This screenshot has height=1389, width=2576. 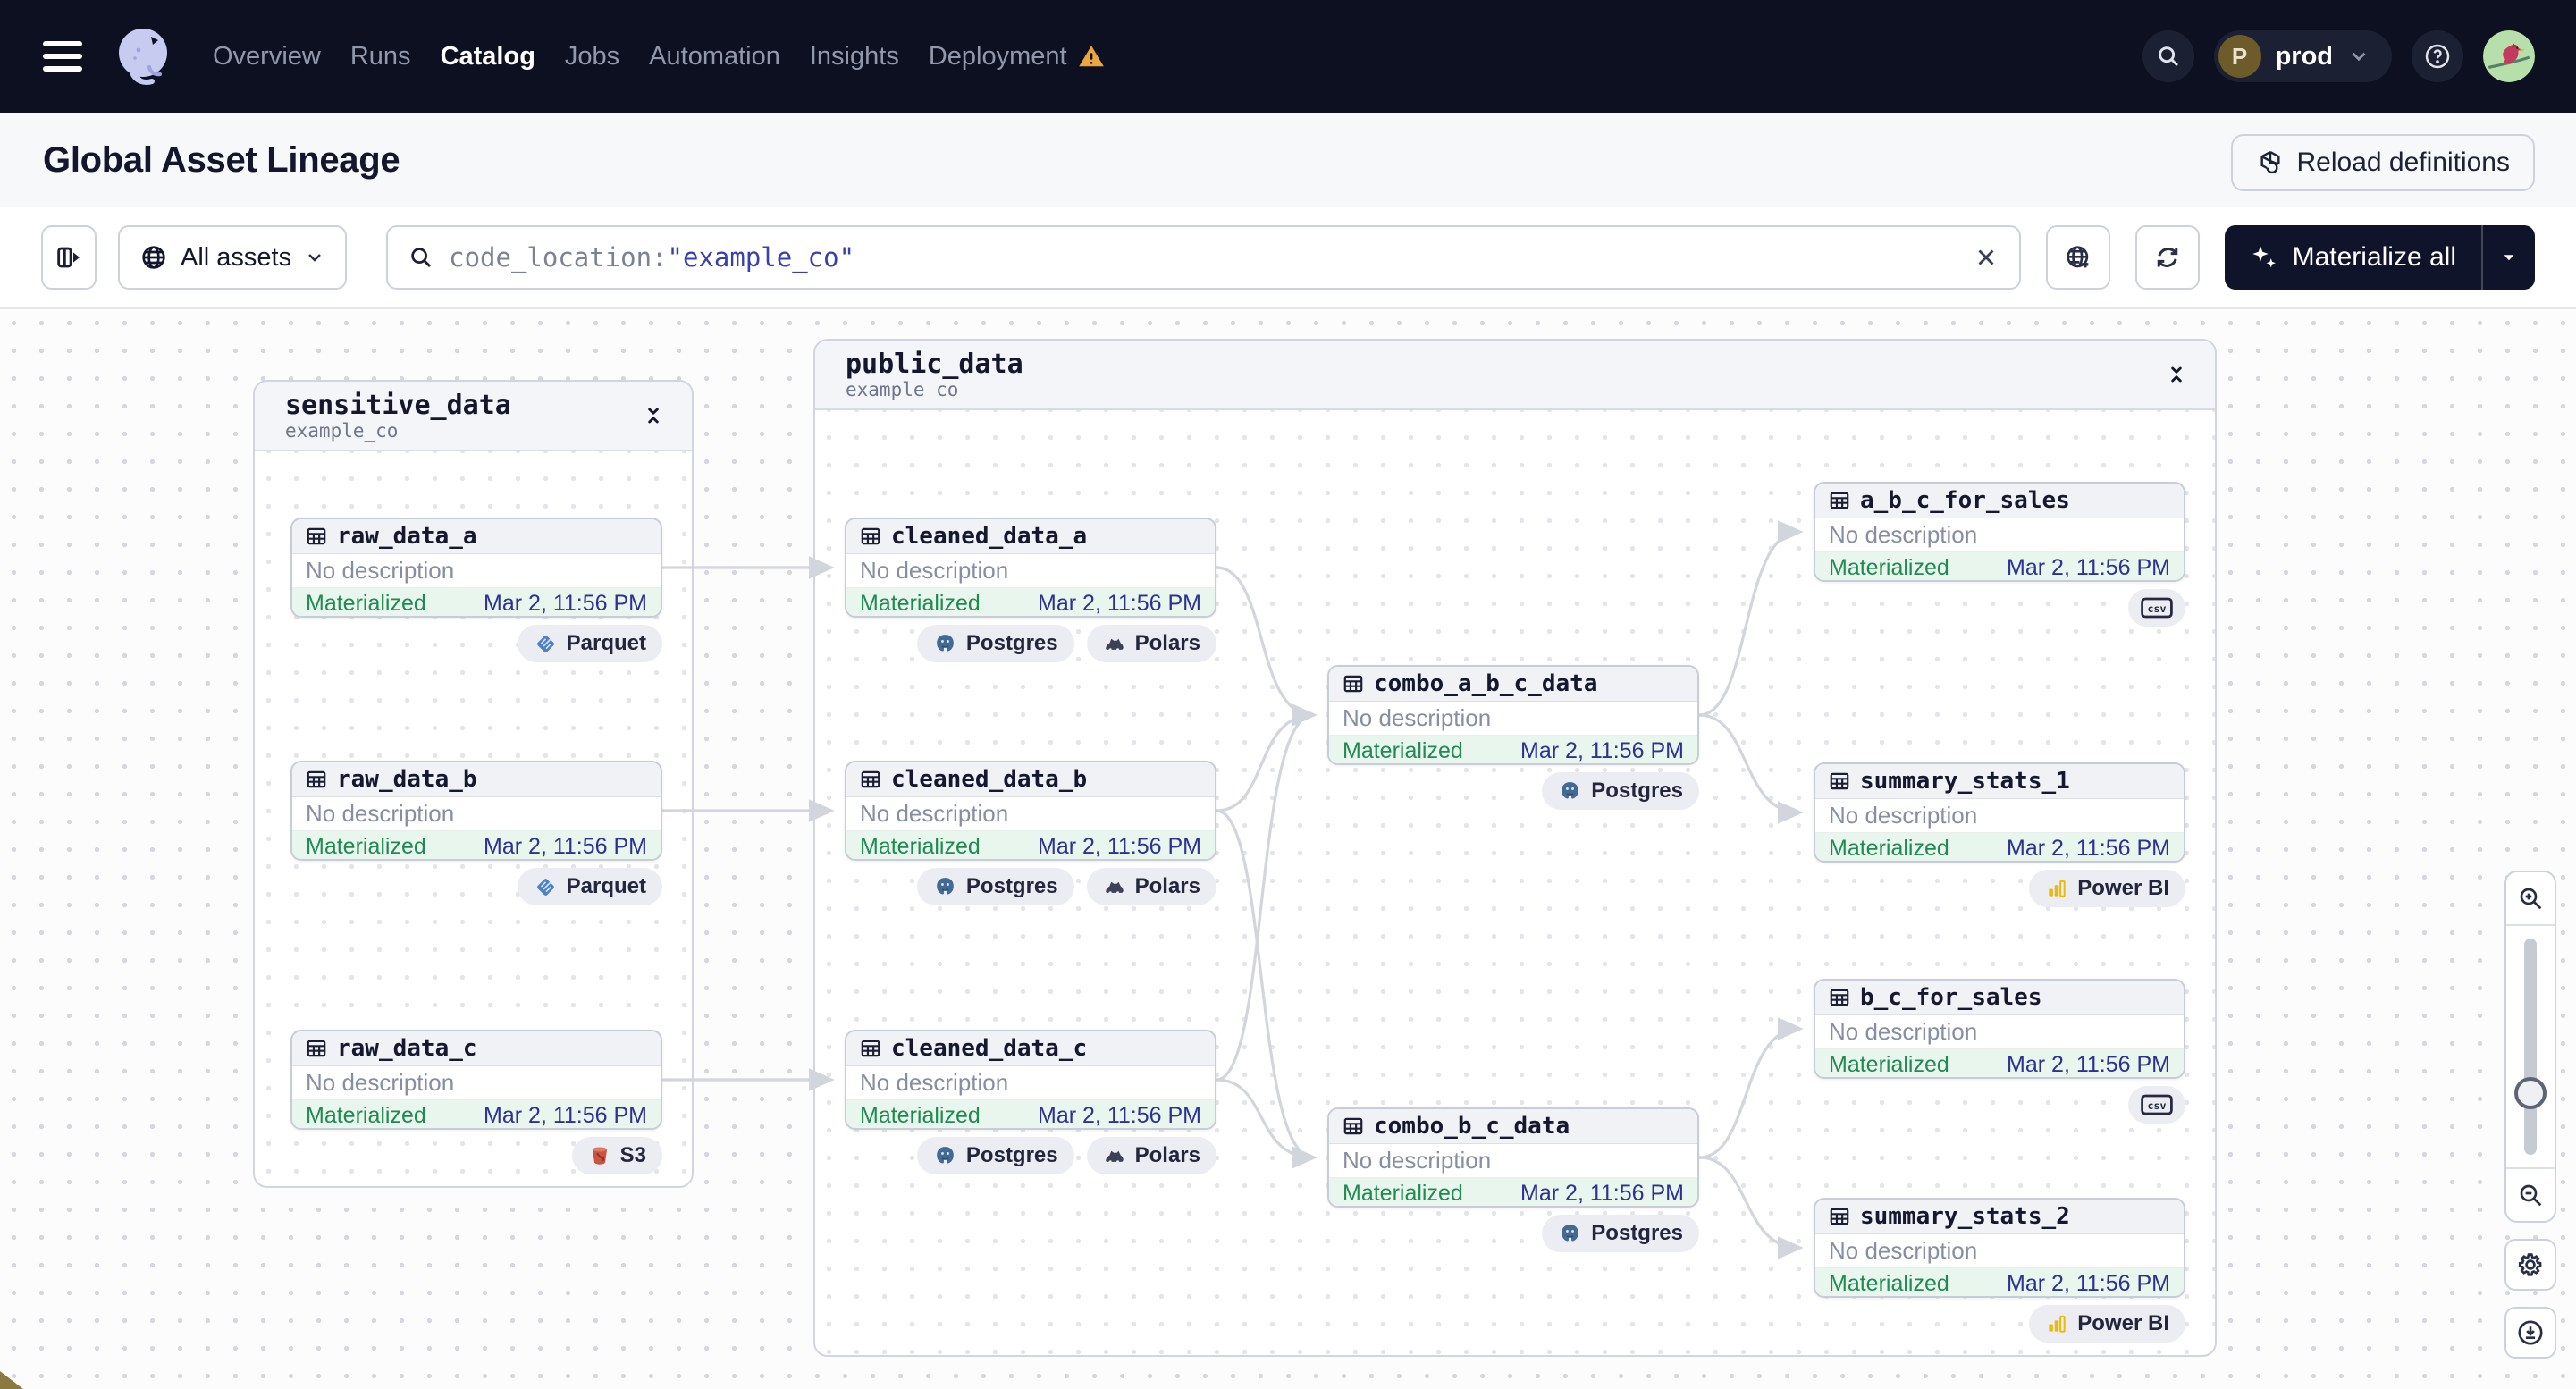 I want to click on clear-icon, so click(x=1986, y=257).